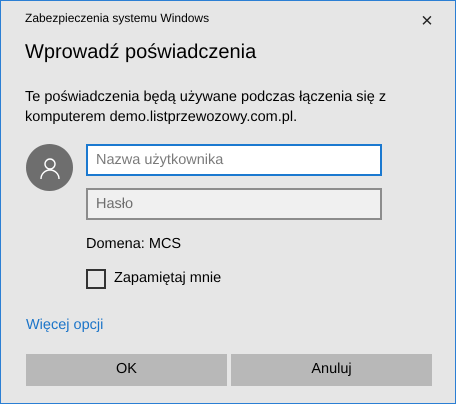  What do you see at coordinates (206, 107) in the screenshot?
I see `description-text: Te poświadczenia będą używane podczas łączenia się z komputerem demo.listprzewozowy.com.pl.` at bounding box center [206, 107].